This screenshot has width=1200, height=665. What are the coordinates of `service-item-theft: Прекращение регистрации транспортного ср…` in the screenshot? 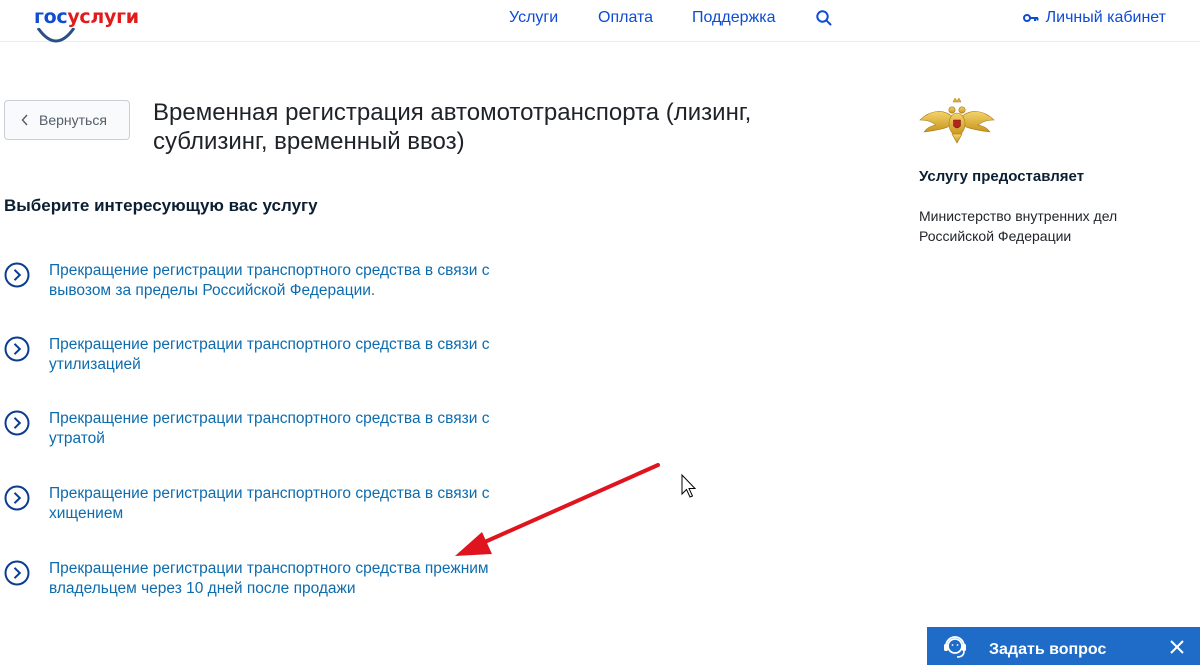 It's located at (284, 504).